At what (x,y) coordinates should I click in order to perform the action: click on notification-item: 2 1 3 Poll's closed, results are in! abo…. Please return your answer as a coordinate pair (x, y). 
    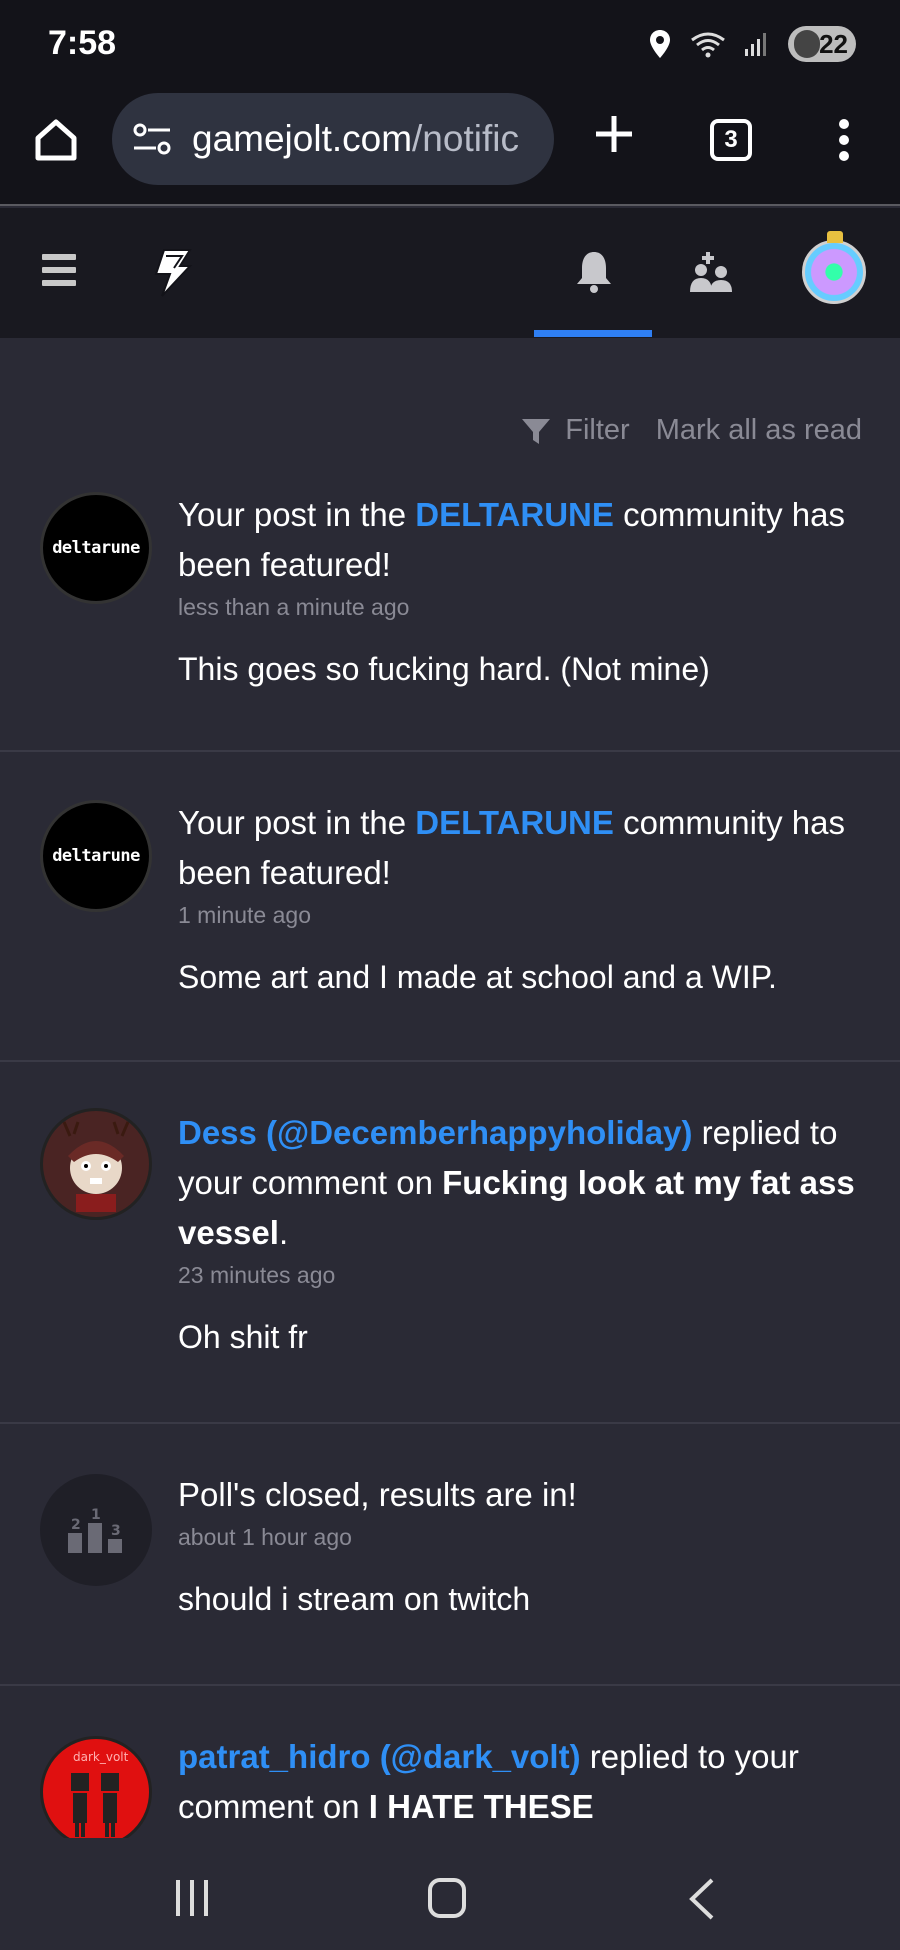
    Looking at the image, I should click on (450, 1555).